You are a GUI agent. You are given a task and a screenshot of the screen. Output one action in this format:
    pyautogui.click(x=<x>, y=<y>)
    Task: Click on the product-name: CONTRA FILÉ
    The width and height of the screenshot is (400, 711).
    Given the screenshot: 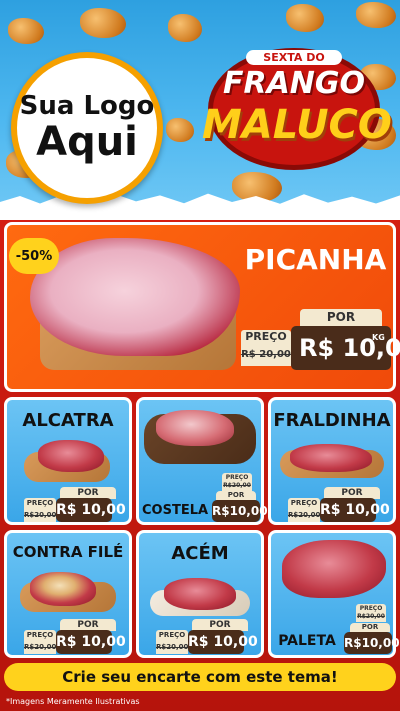 What is the action you would take?
    pyautogui.click(x=68, y=552)
    